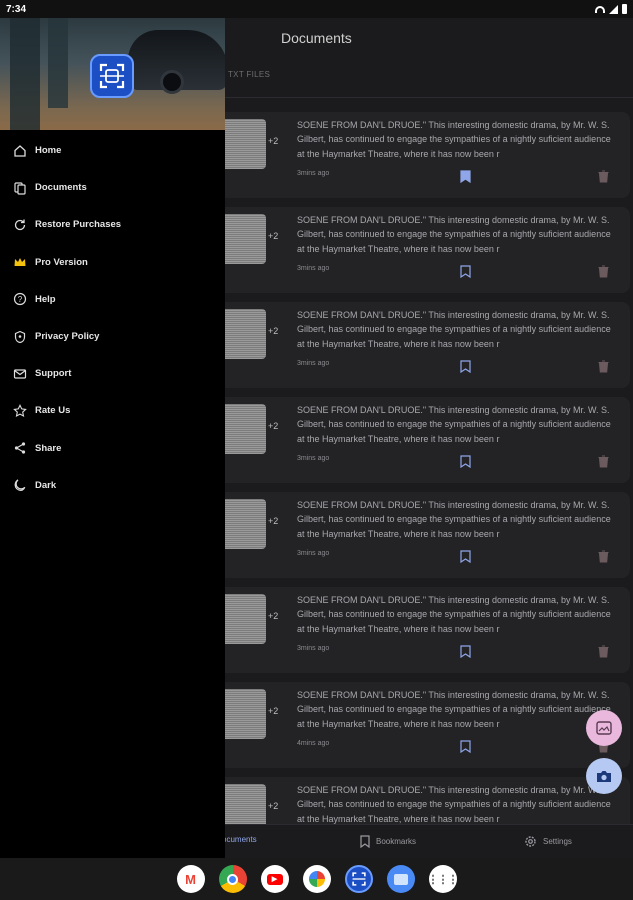  I want to click on drawer-item-pro-version: Pro Version, so click(112, 262).